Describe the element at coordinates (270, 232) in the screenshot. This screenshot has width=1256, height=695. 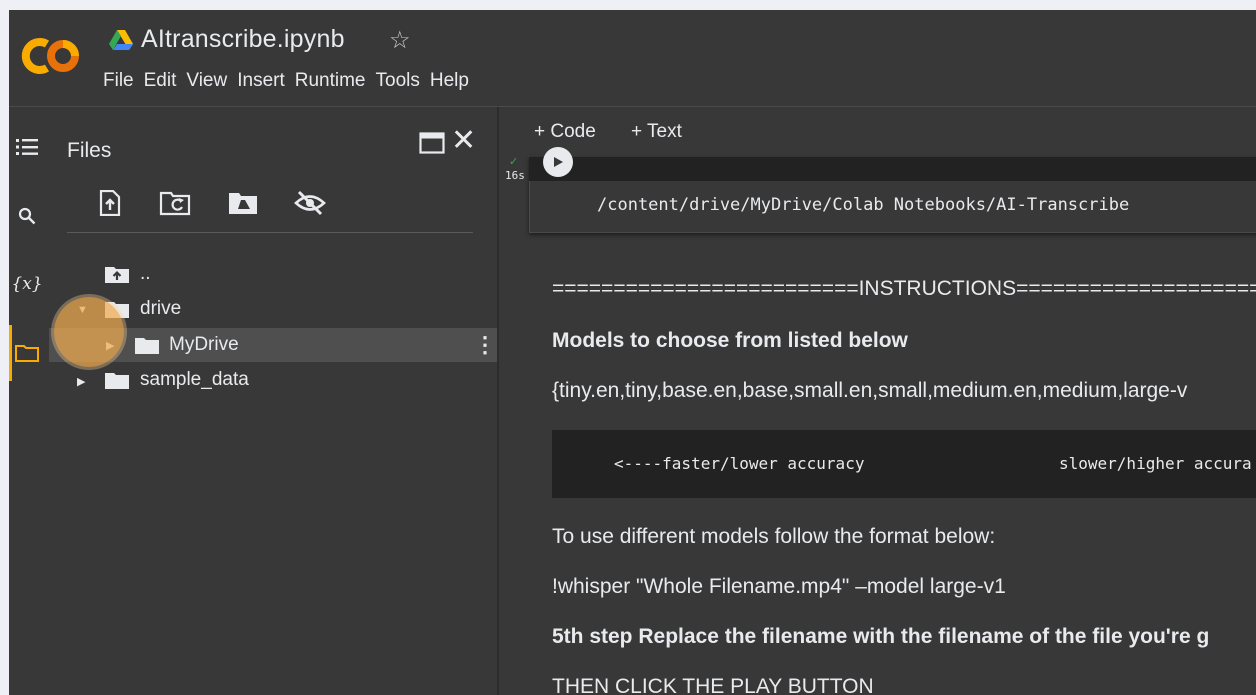
I see `files-toolbar-divider` at that location.